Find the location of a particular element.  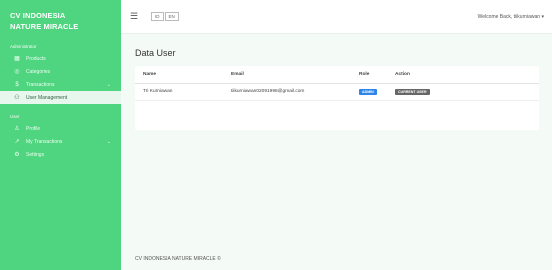

table-header-row: Name Email Role Action is located at coordinates (337, 75).